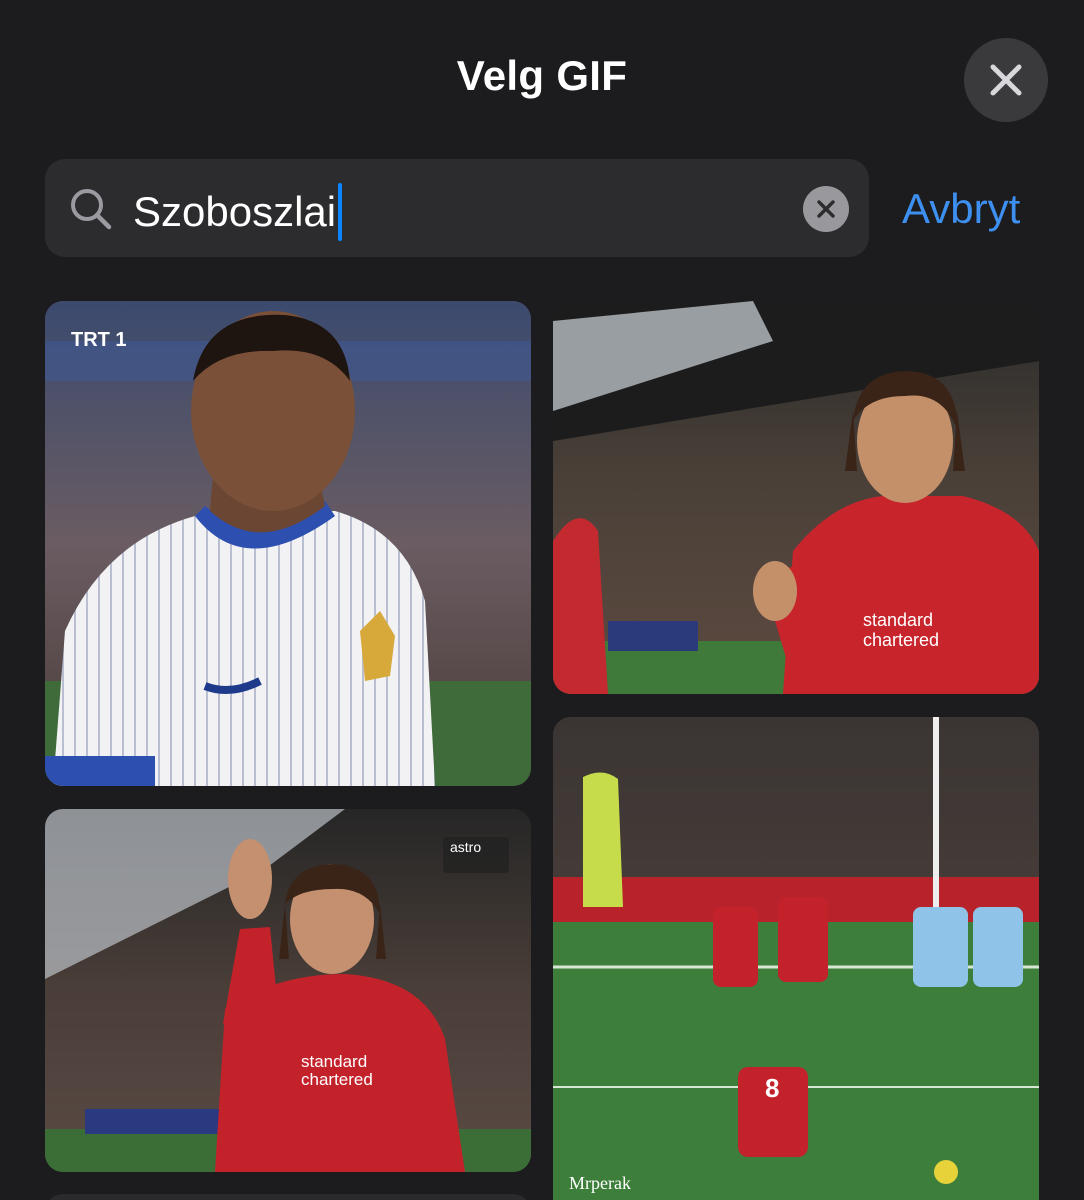  I want to click on gif-result, so click(288, 1197).